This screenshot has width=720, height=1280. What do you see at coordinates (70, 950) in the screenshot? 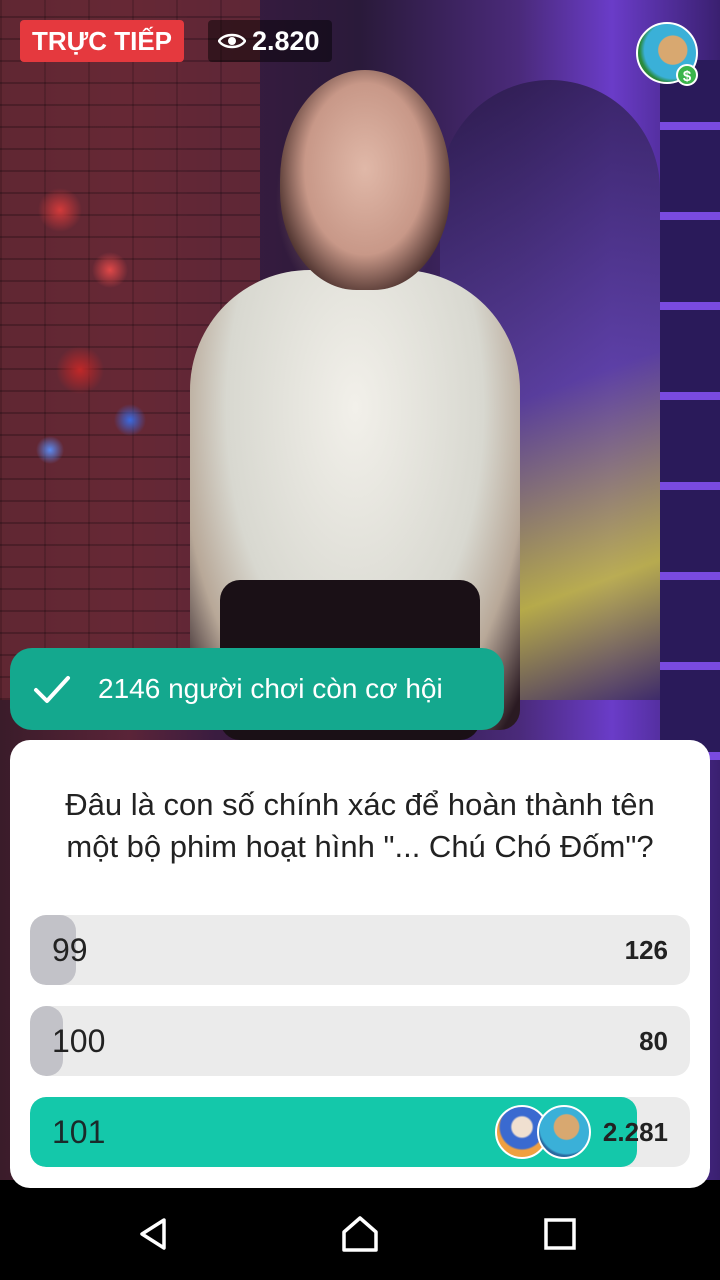
I see `answer-option-label: 99` at bounding box center [70, 950].